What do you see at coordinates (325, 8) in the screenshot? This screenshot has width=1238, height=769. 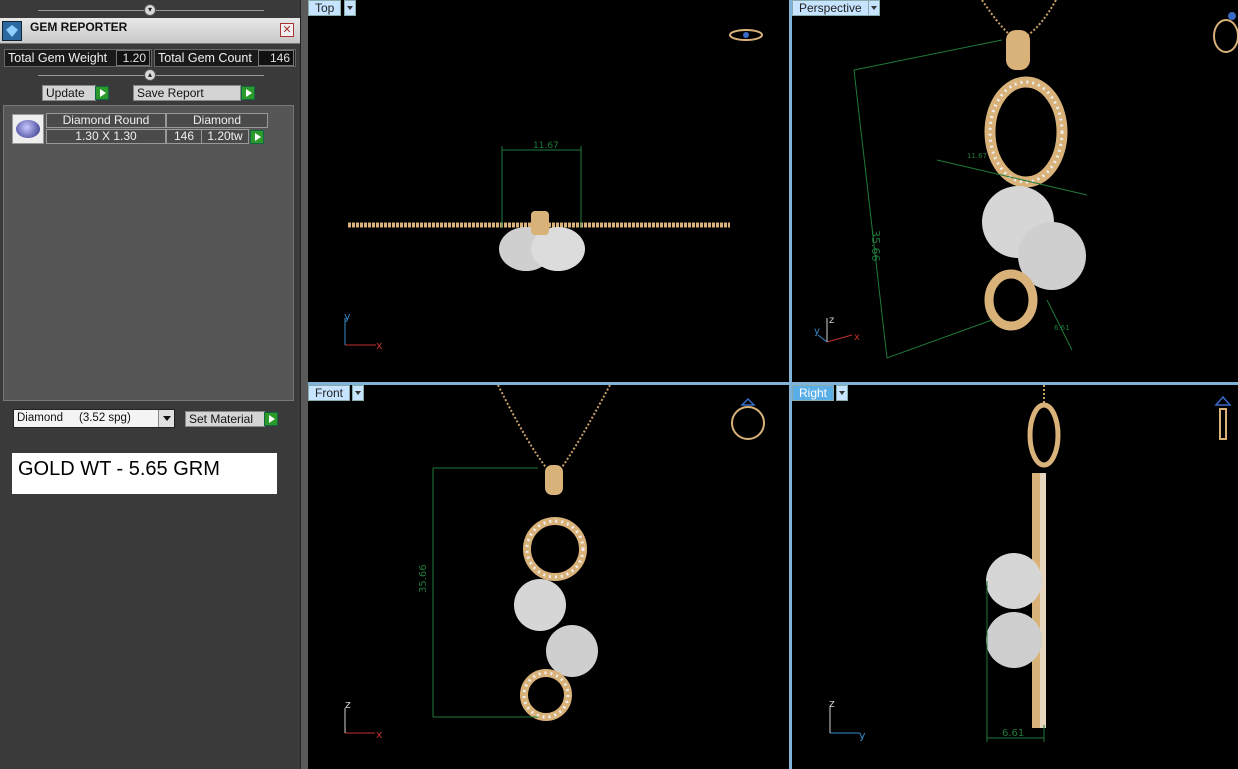 I see `tab-top-view: Top` at bounding box center [325, 8].